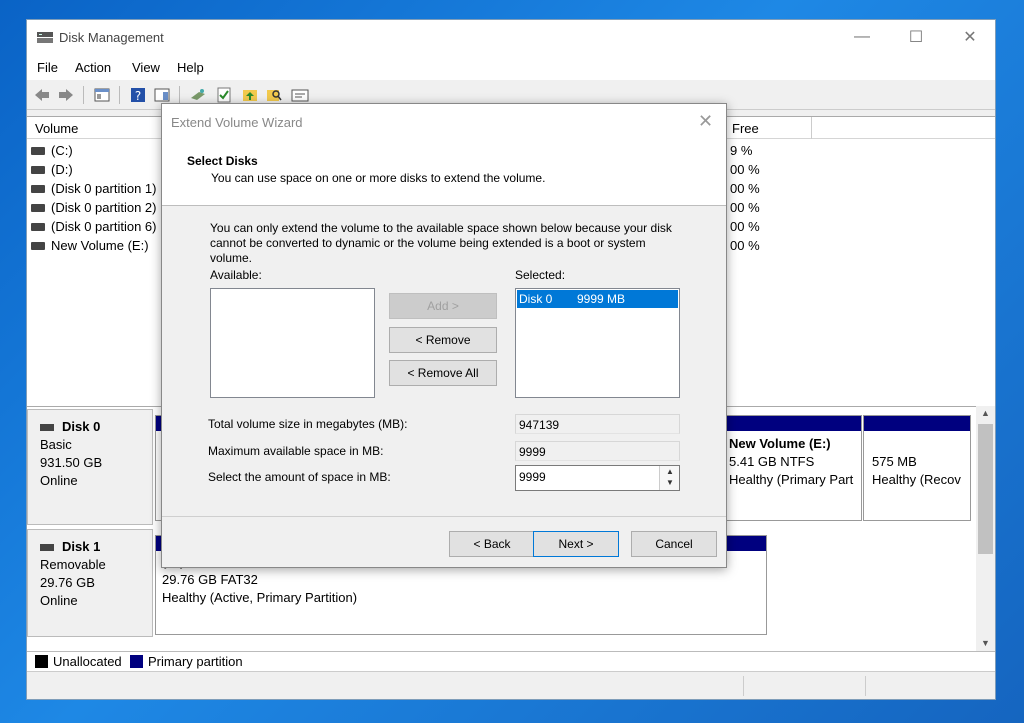  I want to click on legend-primary: Primary partition, so click(195, 661).